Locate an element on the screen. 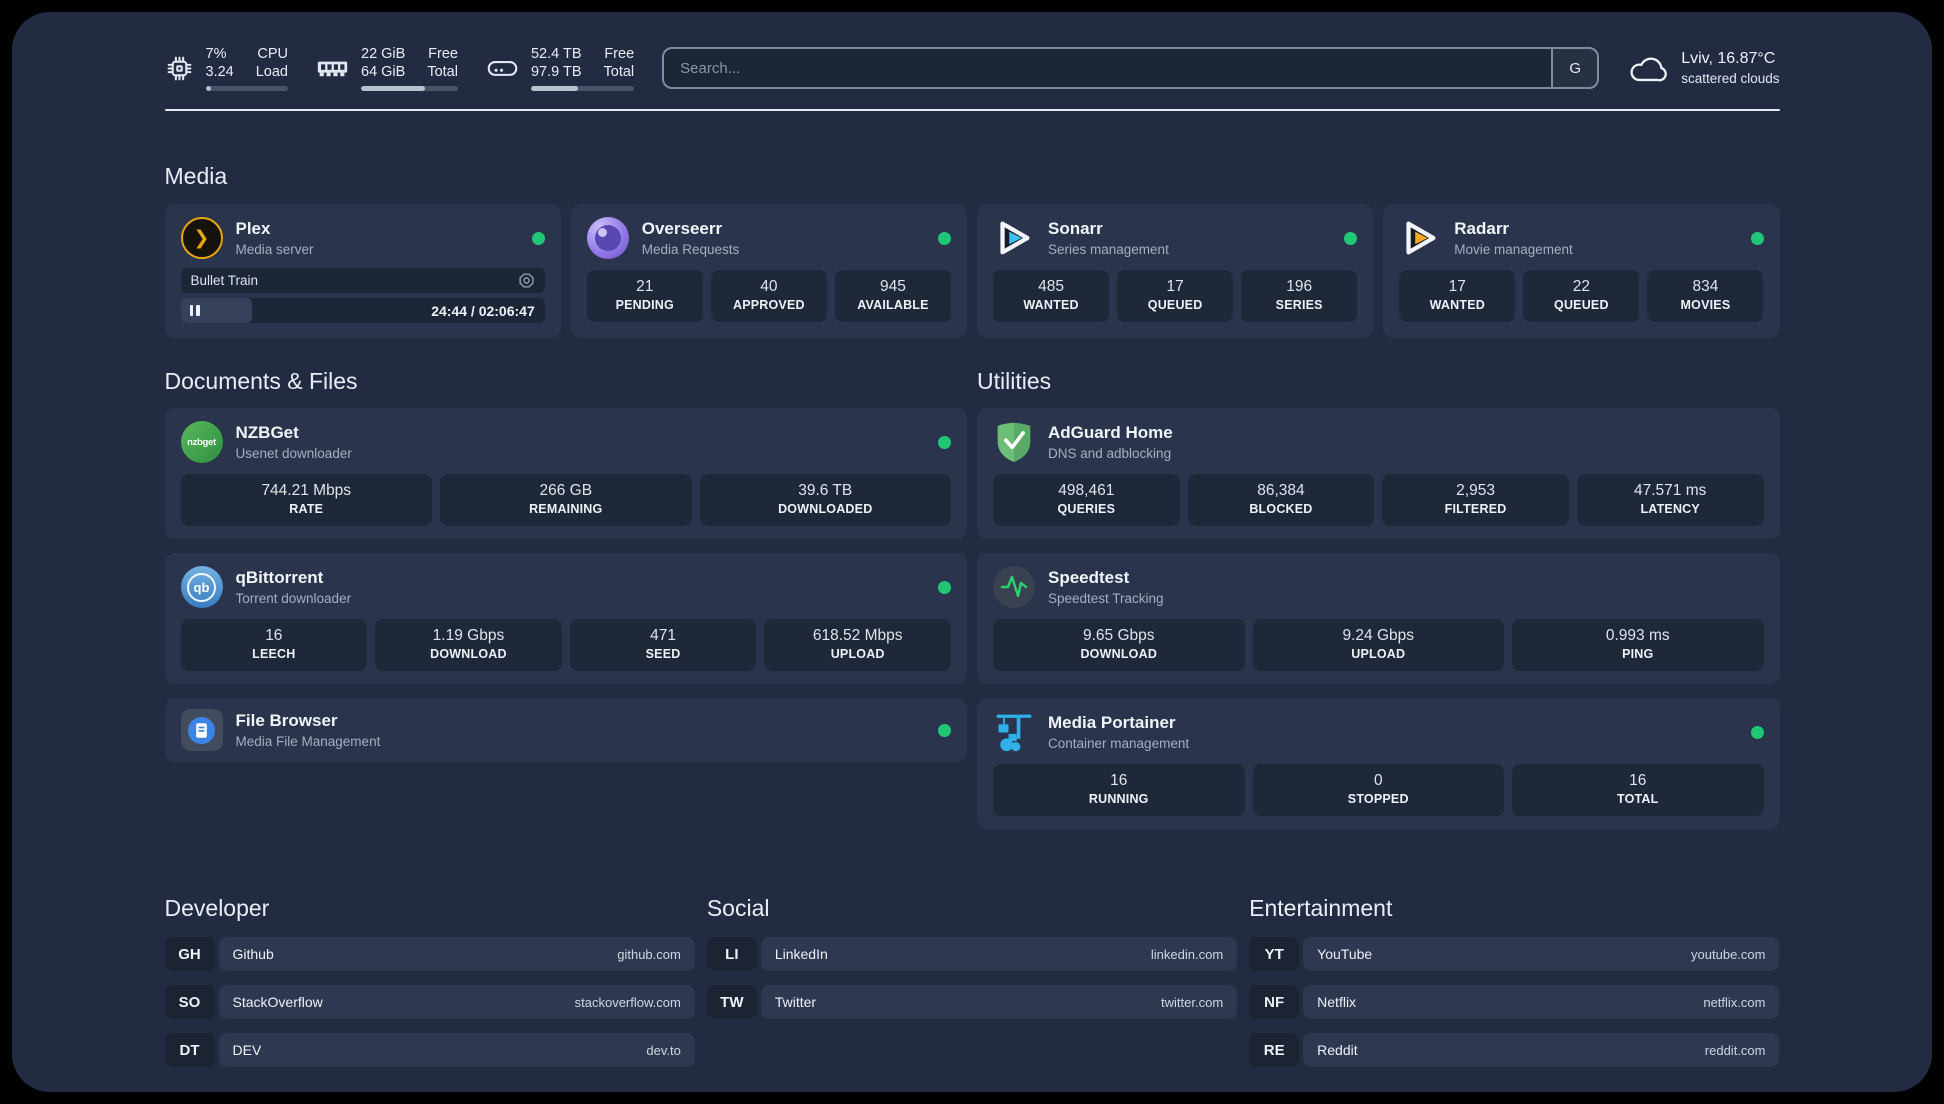  cpu-load-value: 3.24 is located at coordinates (219, 72).